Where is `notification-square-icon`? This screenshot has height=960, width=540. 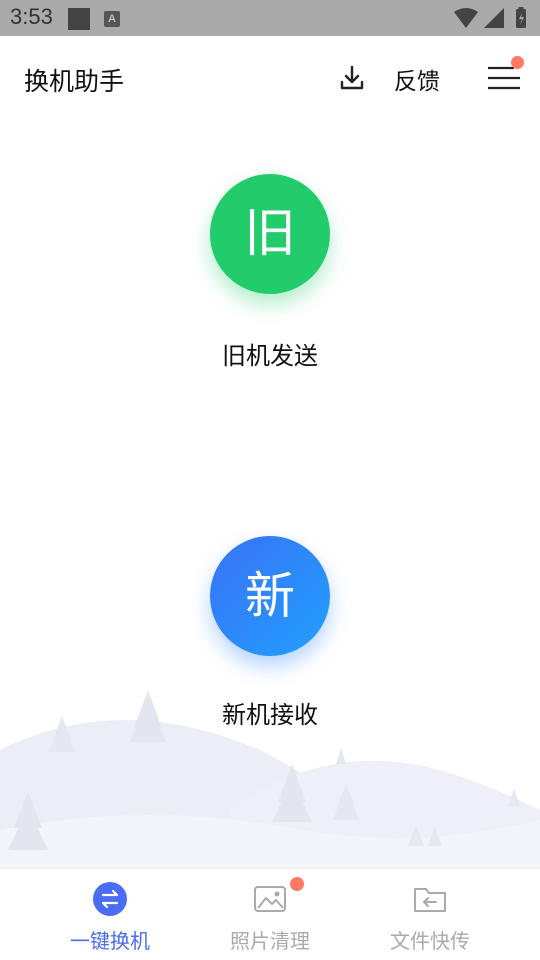 notification-square-icon is located at coordinates (79, 19).